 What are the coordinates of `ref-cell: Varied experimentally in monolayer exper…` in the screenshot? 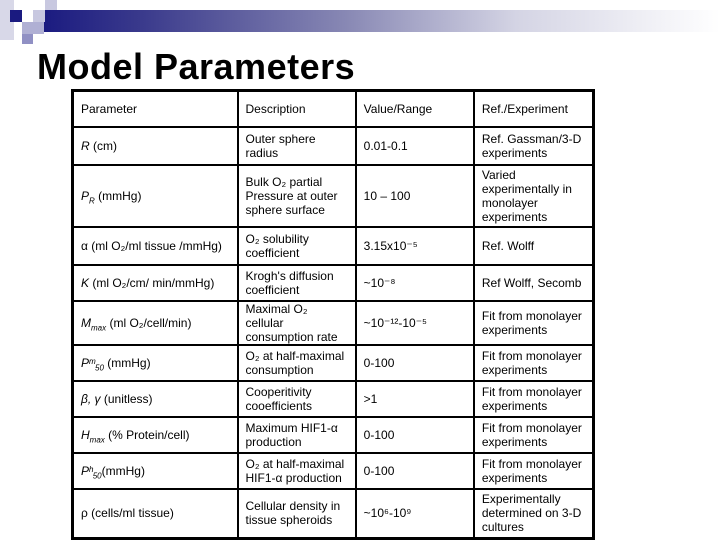 It's located at (533, 195).